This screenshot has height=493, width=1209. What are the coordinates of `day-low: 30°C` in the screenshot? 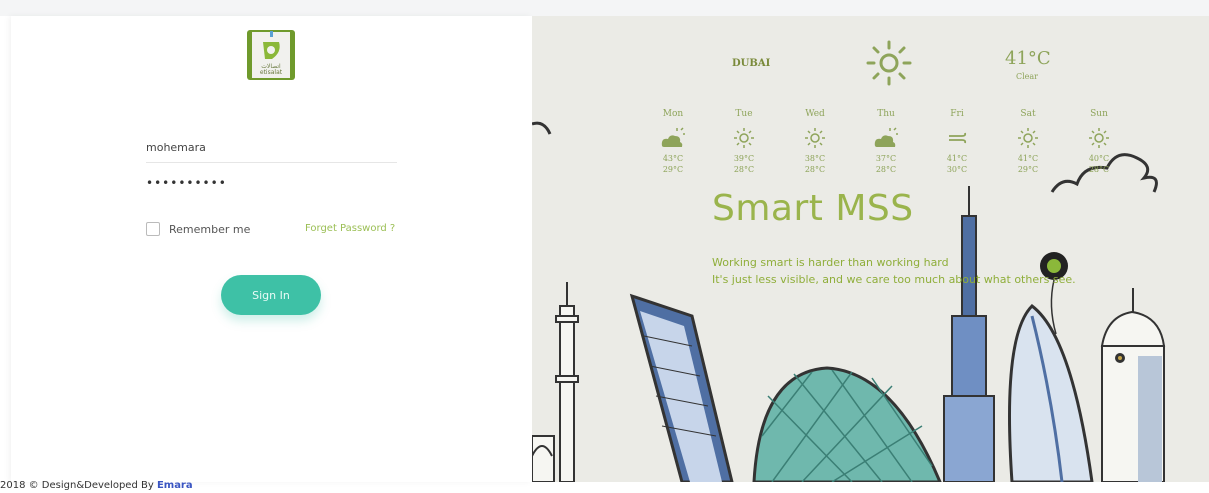 It's located at (957, 169).